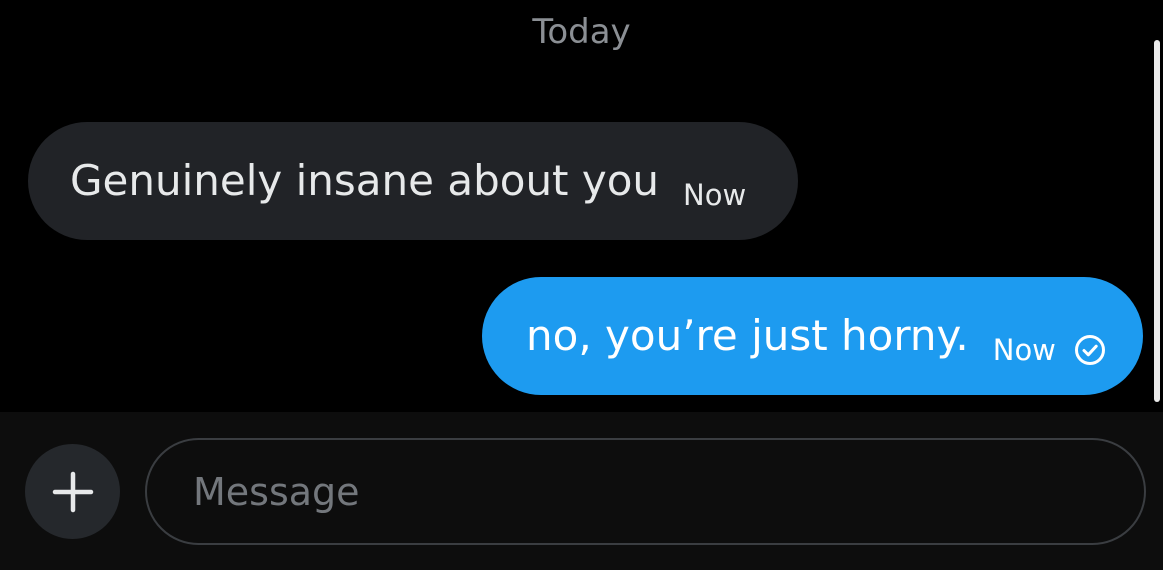 The width and height of the screenshot is (1163, 570). I want to click on message-text: no, you’re just horny., so click(747, 335).